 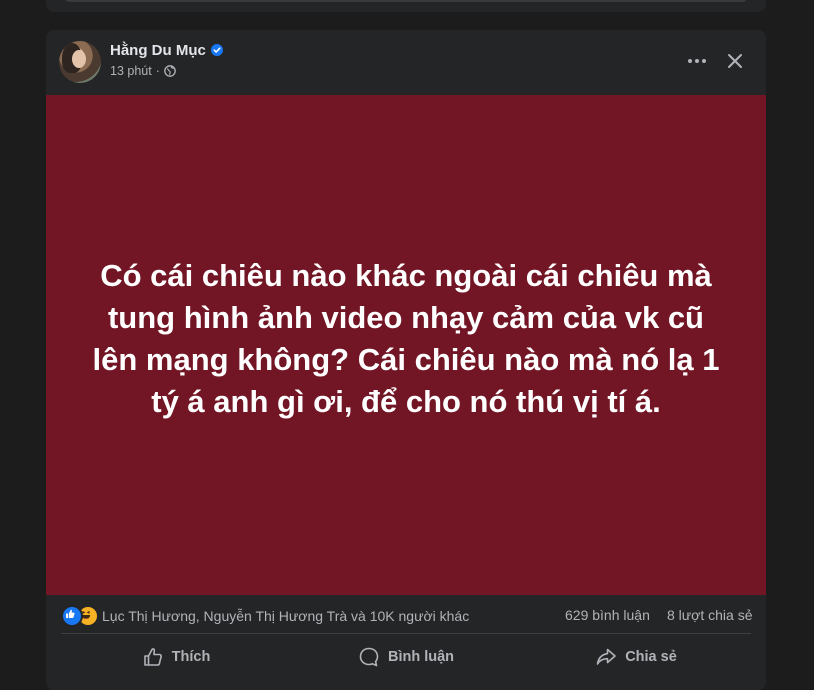 What do you see at coordinates (406, 62) in the screenshot?
I see `post-header: Hằng Du Mục 13 phút ·` at bounding box center [406, 62].